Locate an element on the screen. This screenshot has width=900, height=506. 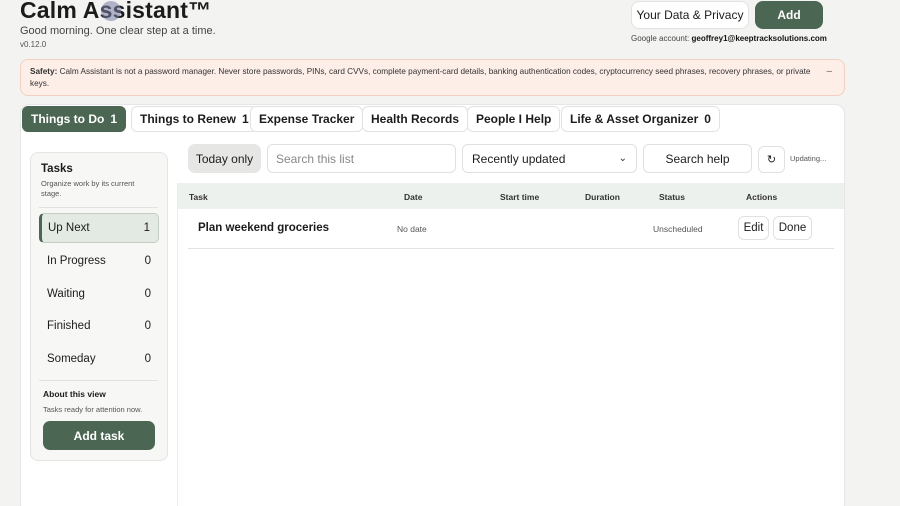
add-button: Add is located at coordinates (789, 15).